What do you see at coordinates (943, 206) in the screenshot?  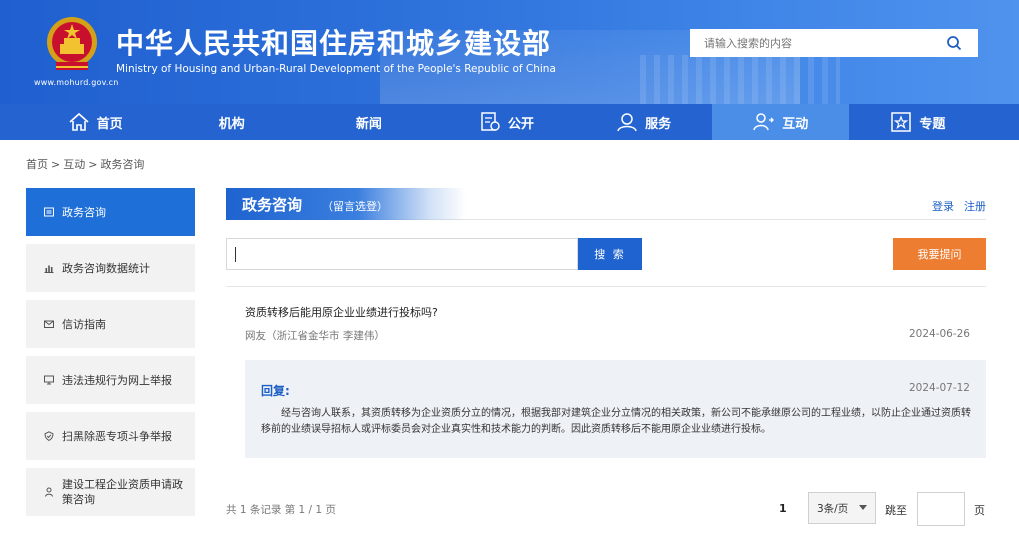 I see `login-link: 登录` at bounding box center [943, 206].